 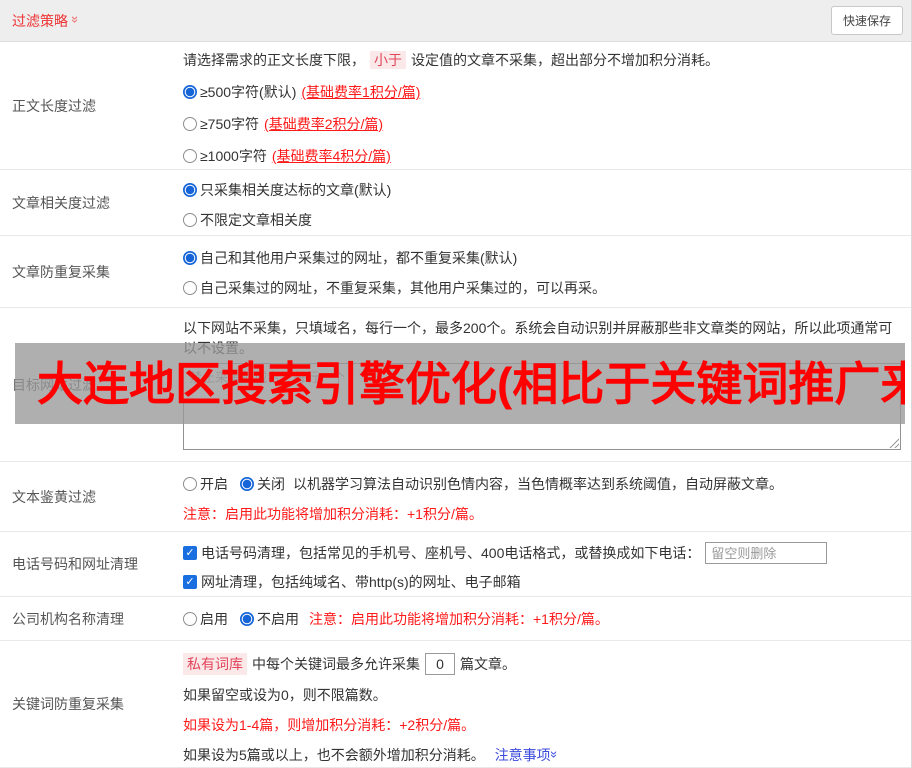 What do you see at coordinates (40, 20) in the screenshot?
I see `page-title-text: 过滤策略` at bounding box center [40, 20].